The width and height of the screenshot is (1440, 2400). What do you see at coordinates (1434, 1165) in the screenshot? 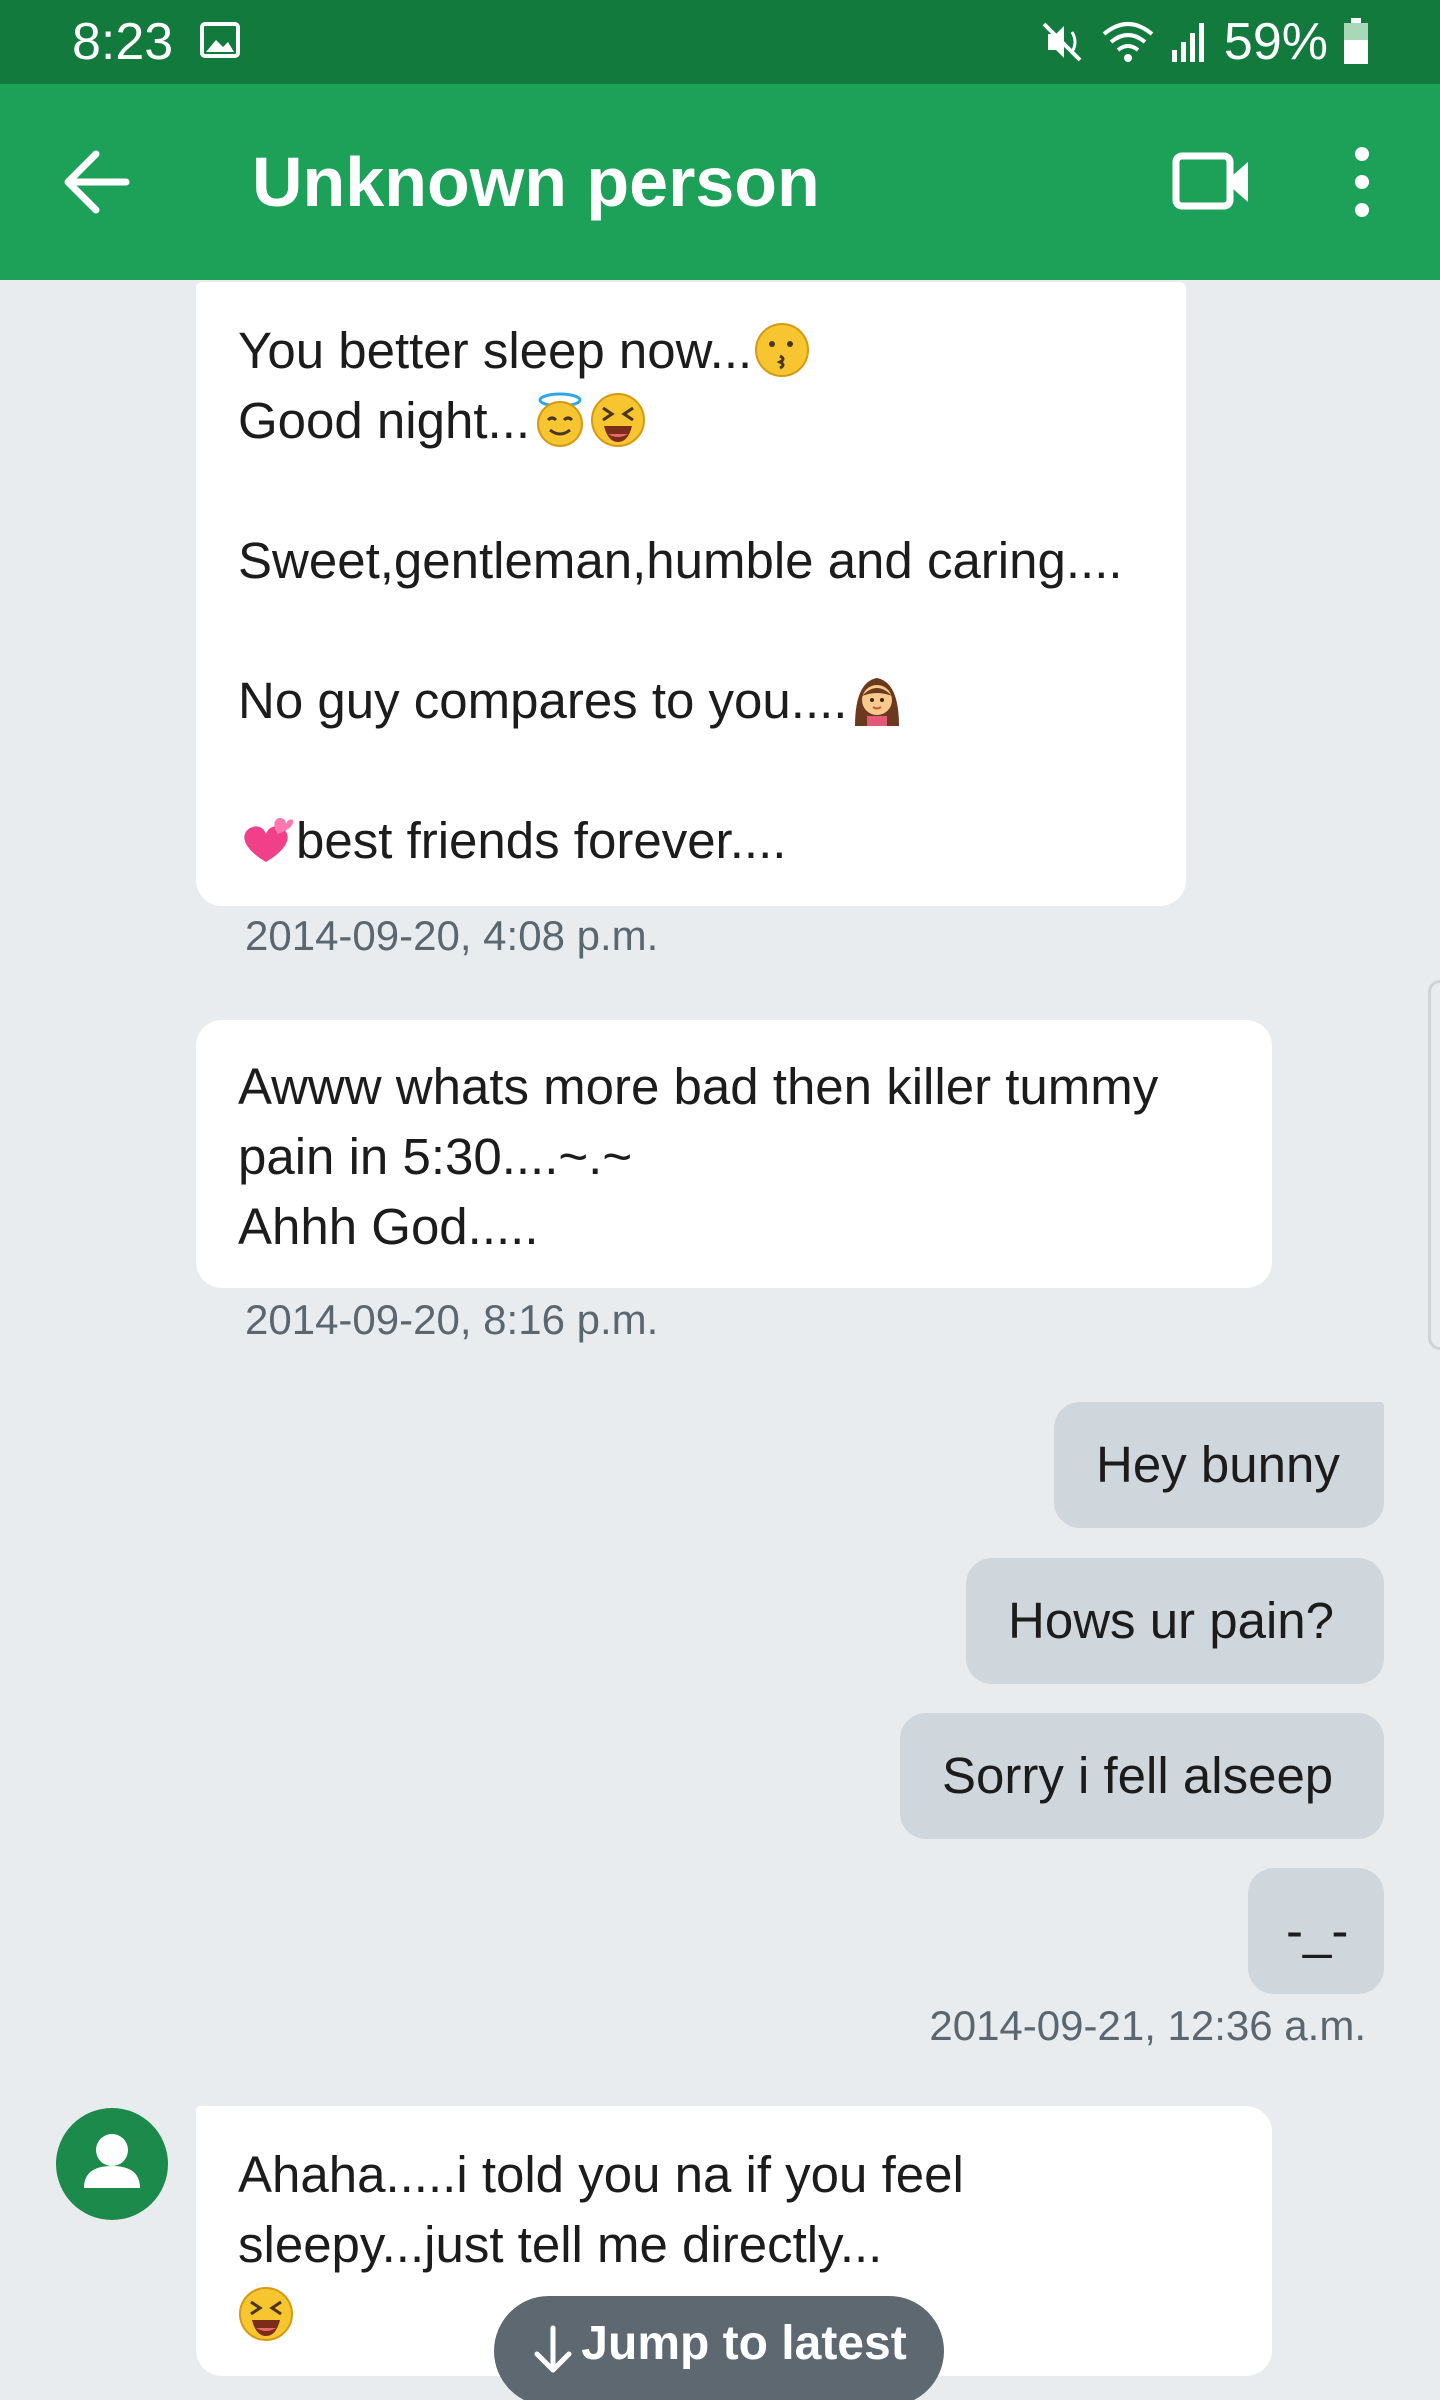
I see `scrollbar` at bounding box center [1434, 1165].